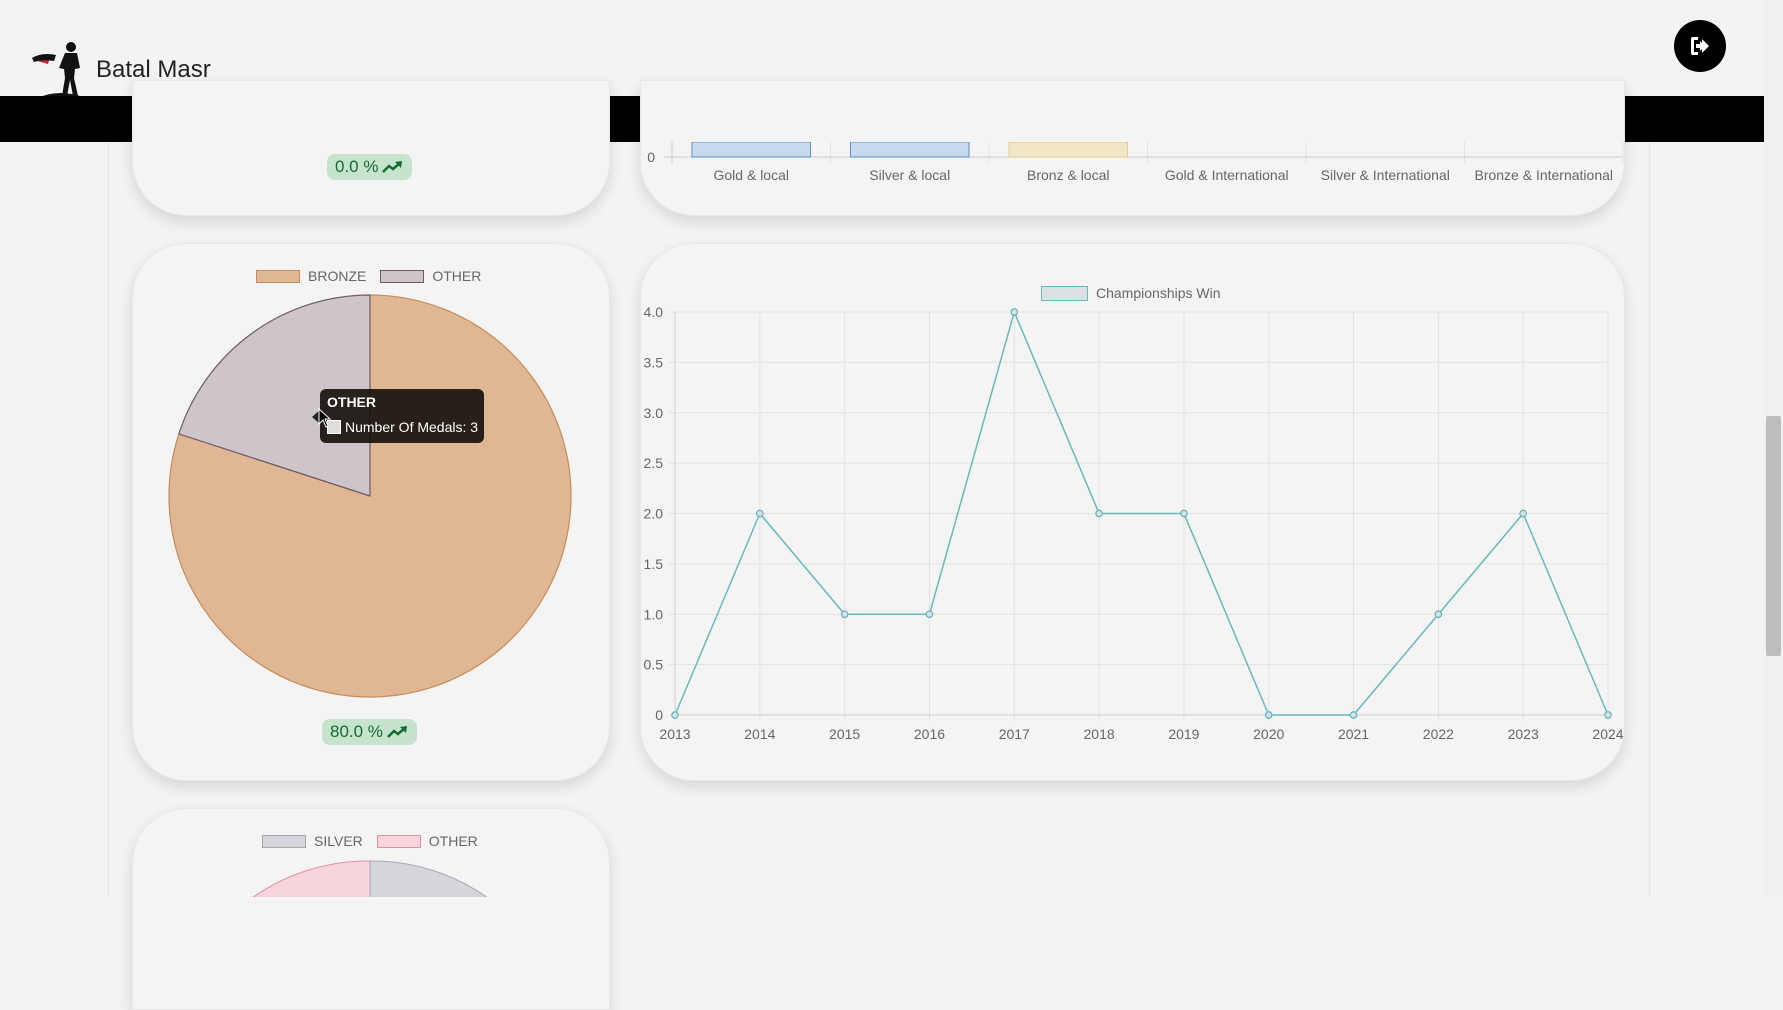  Describe the element at coordinates (654, 312) in the screenshot. I see `y-tick-label: 4.0` at that location.